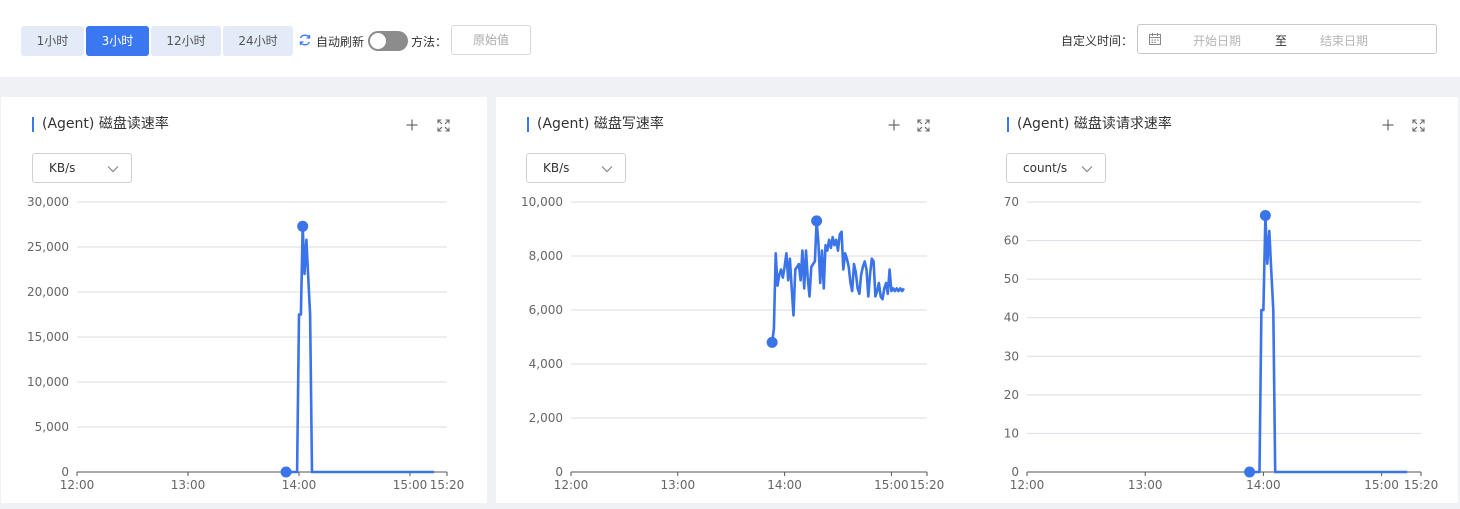 The width and height of the screenshot is (1460, 509). What do you see at coordinates (595, 124) in the screenshot?
I see `panel-title: (Agent) 磁盘写速率` at bounding box center [595, 124].